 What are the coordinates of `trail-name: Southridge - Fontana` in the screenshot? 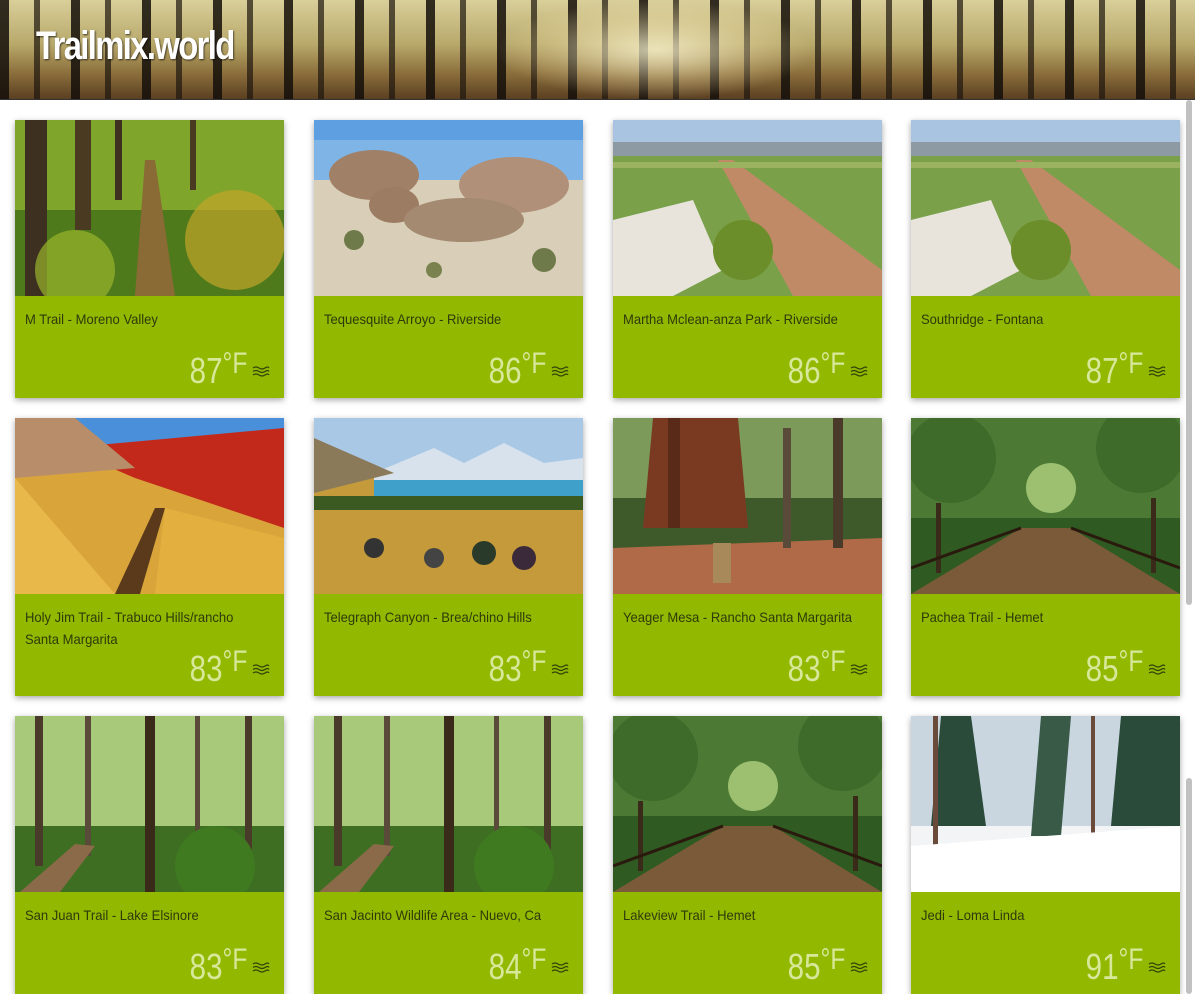 It's located at (982, 319).